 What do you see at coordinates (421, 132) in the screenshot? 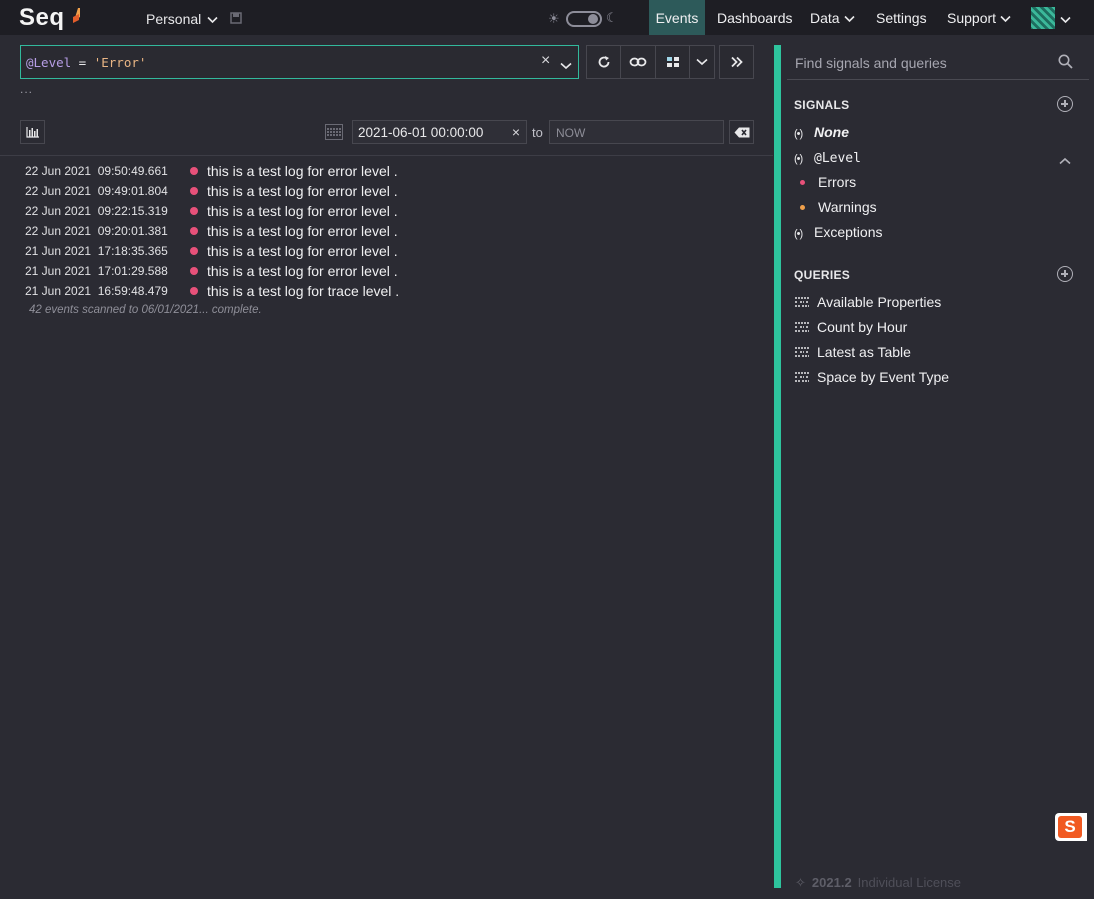
I see `range-from-value: 2021-06-01 00:00:00` at bounding box center [421, 132].